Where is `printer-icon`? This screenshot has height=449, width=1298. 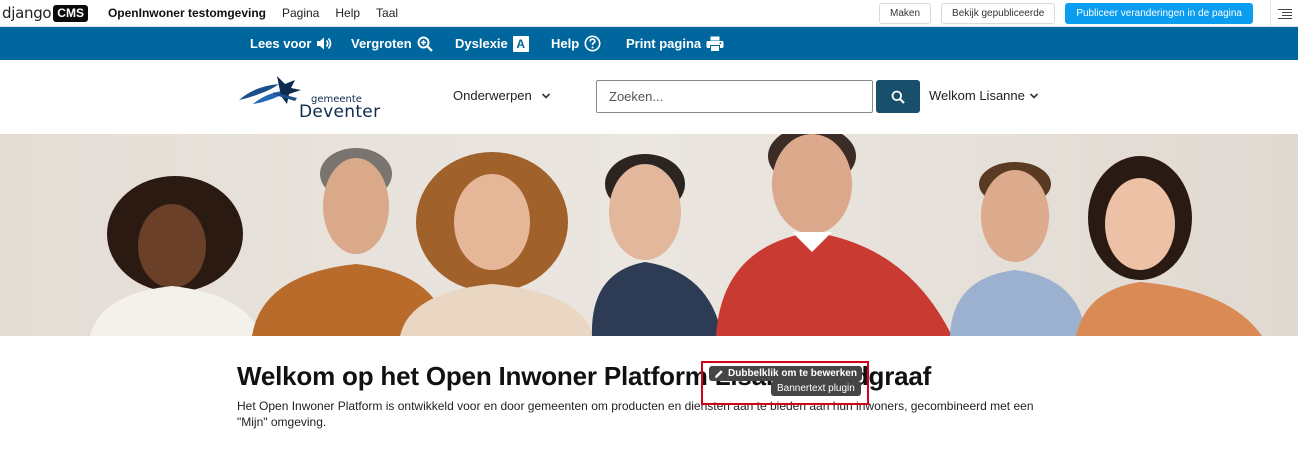
printer-icon is located at coordinates (715, 44).